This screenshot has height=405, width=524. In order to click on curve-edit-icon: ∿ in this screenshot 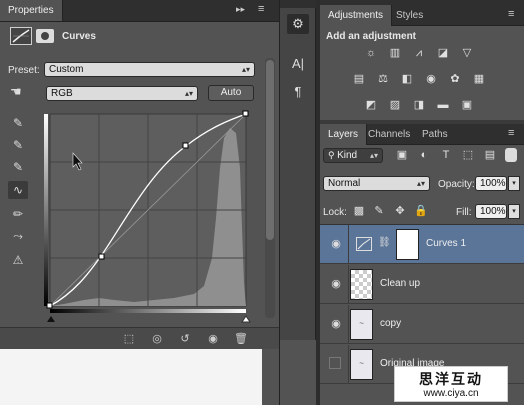, I will do `click(18, 190)`.